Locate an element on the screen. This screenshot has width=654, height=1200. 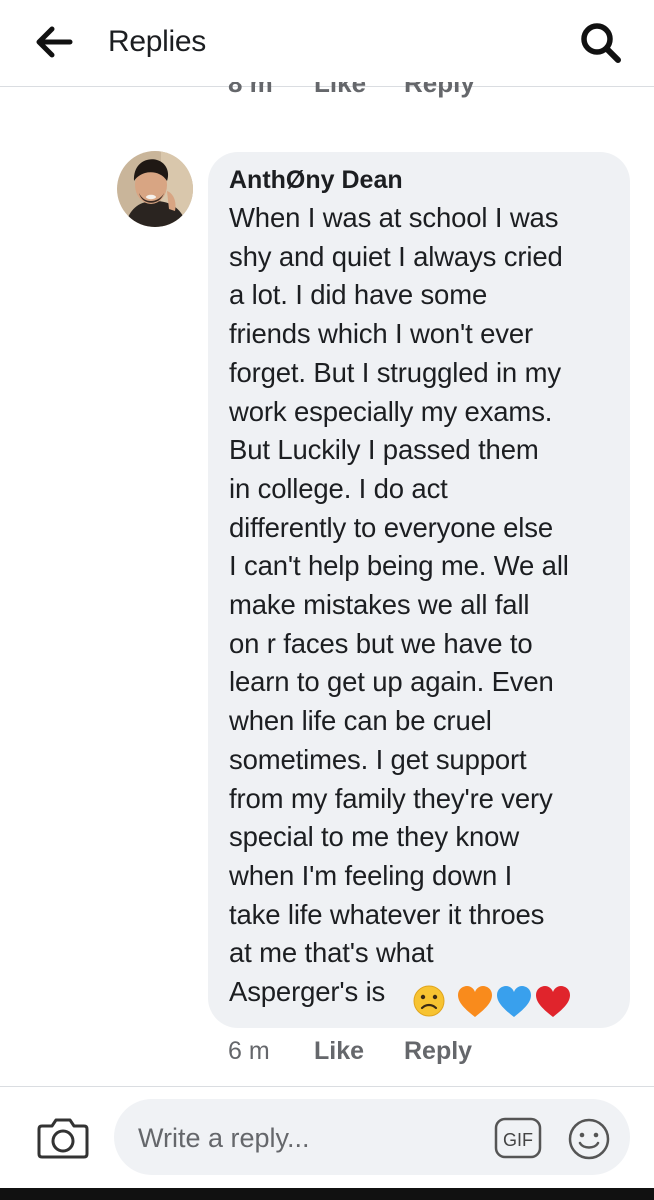
previous-reply-button: Reply is located at coordinates (439, 90).